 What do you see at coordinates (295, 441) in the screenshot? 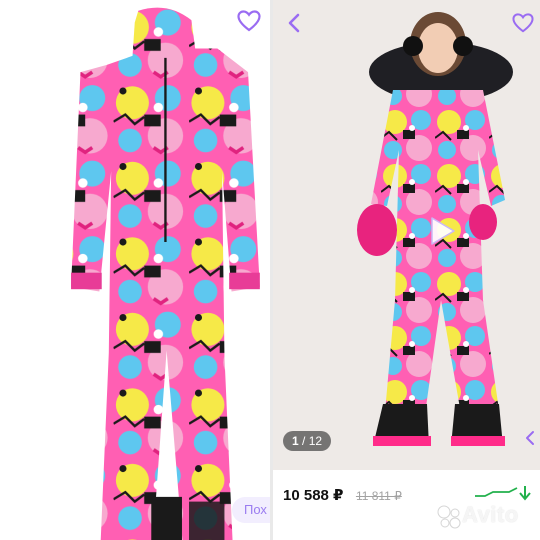
I see `photo-counter-current: 1` at bounding box center [295, 441].